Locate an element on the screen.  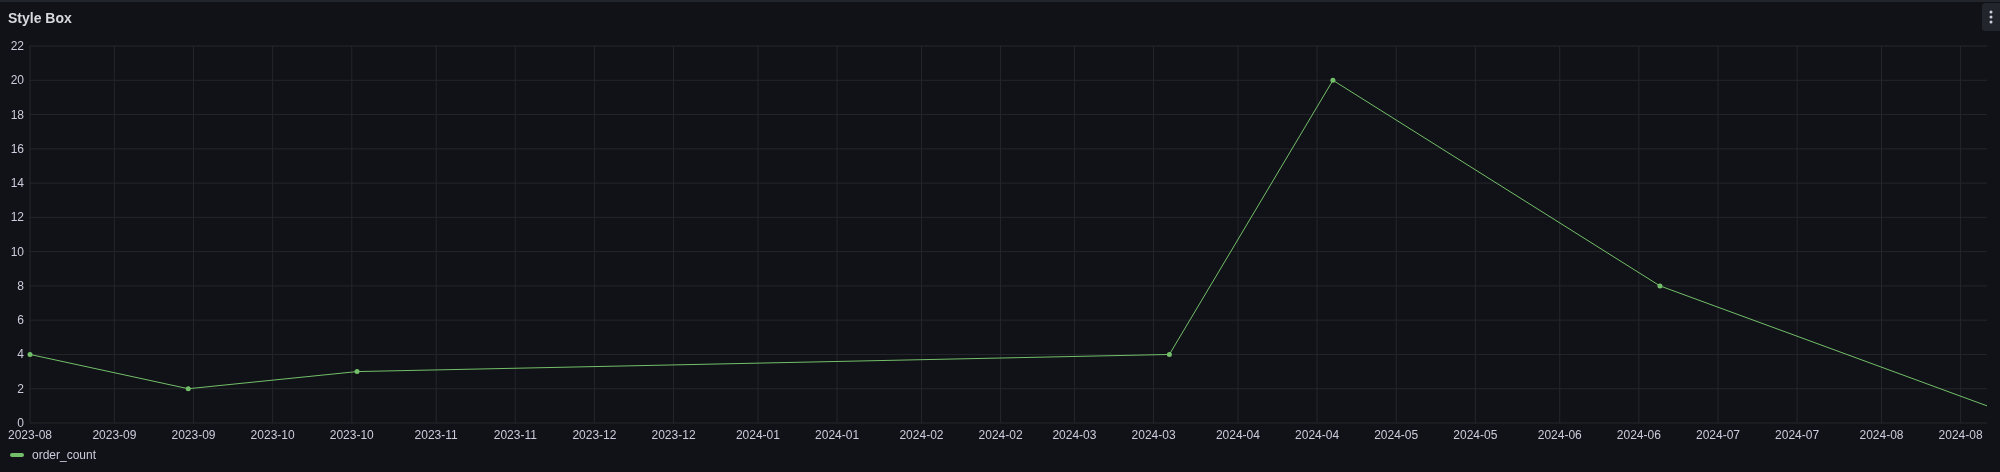
y-axis-label: 14 is located at coordinates (17, 183).